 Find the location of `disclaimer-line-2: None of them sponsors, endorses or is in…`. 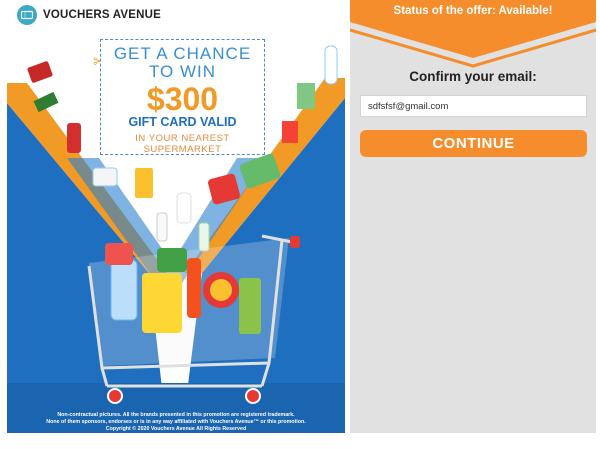

disclaimer-line-2: None of them sponsors, endorses or is in… is located at coordinates (176, 422).